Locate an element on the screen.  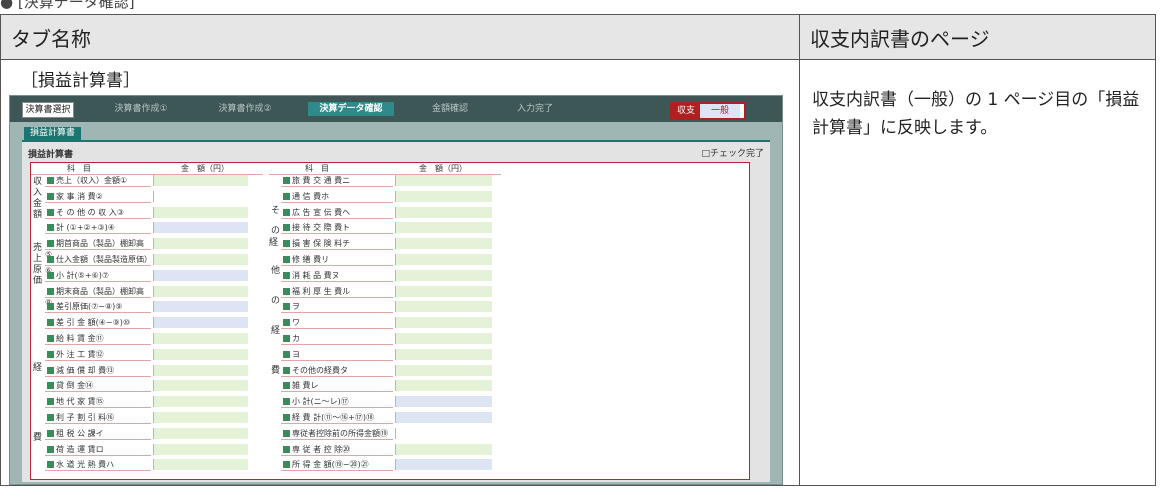
right-row-label: 雑 費レ is located at coordinates (337, 386).